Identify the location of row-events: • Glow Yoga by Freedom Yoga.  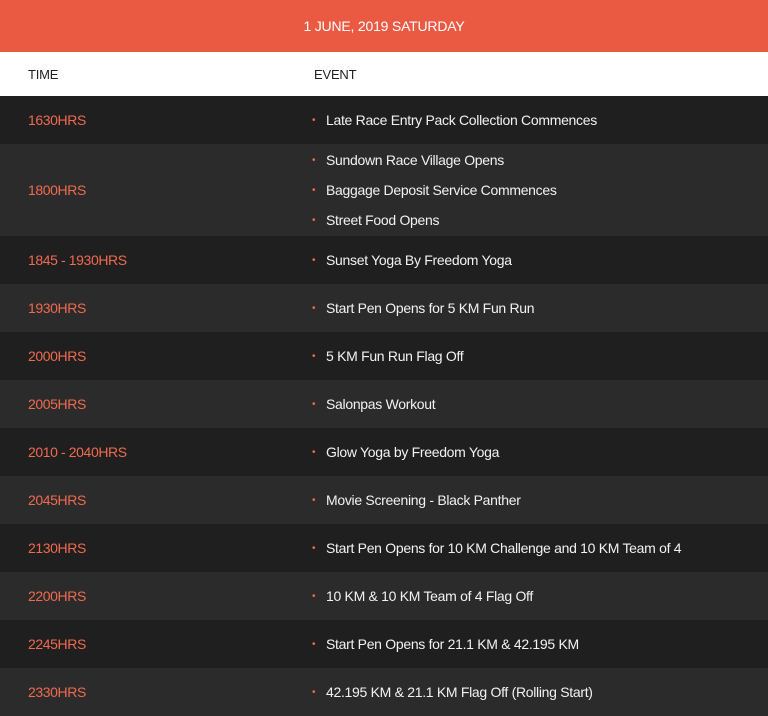
(540, 452).